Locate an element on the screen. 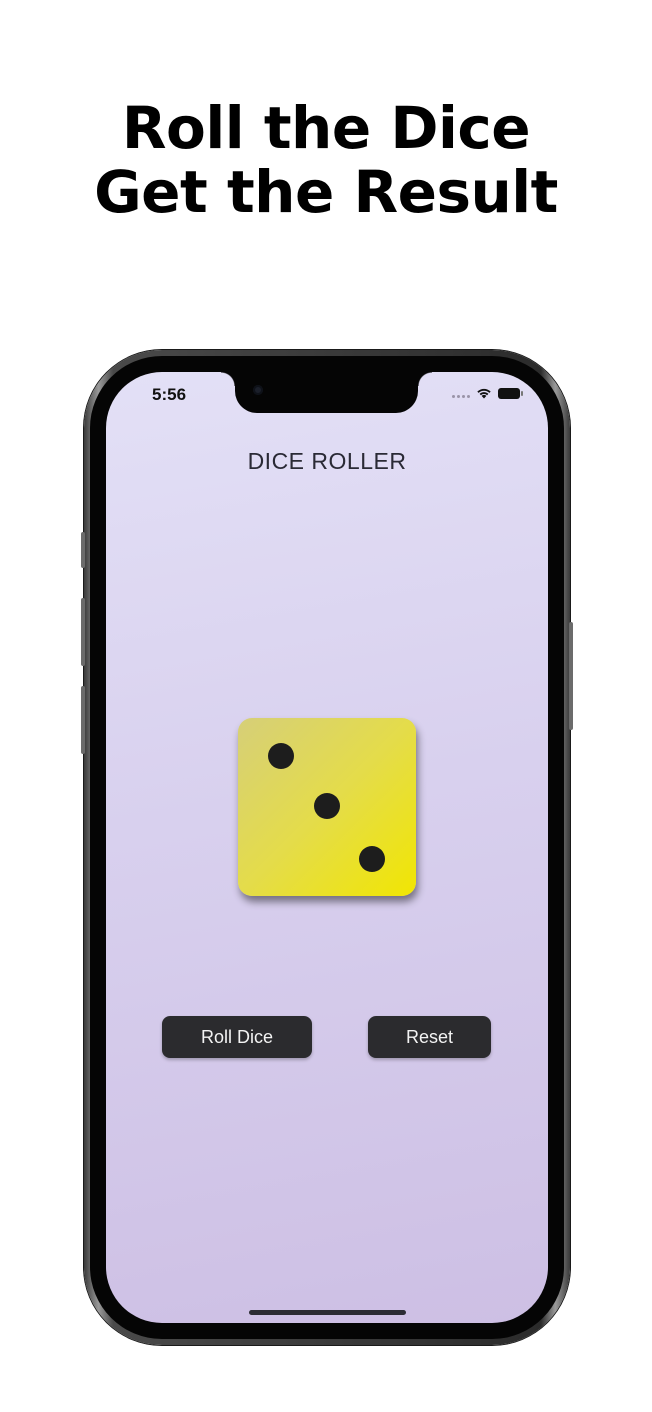 Image resolution: width=652 pixels, height=1412 pixels. volume-up-button is located at coordinates (83, 632).